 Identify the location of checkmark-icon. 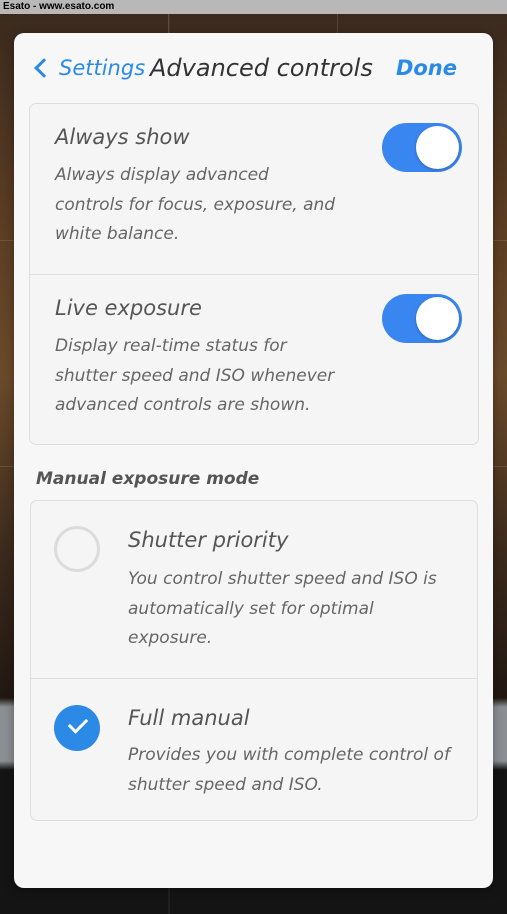
(78, 723).